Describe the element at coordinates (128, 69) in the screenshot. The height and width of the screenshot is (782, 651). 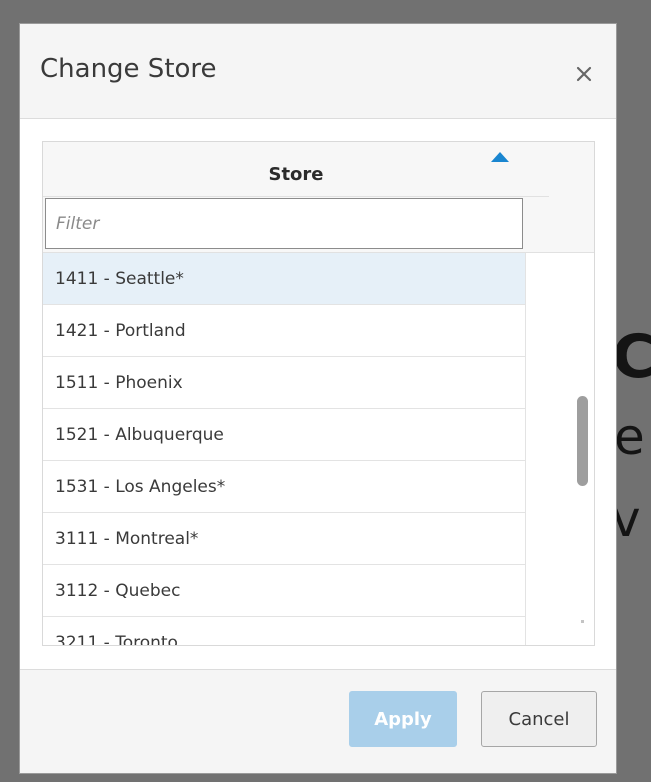
I see `dialog-title: Change Store` at that location.